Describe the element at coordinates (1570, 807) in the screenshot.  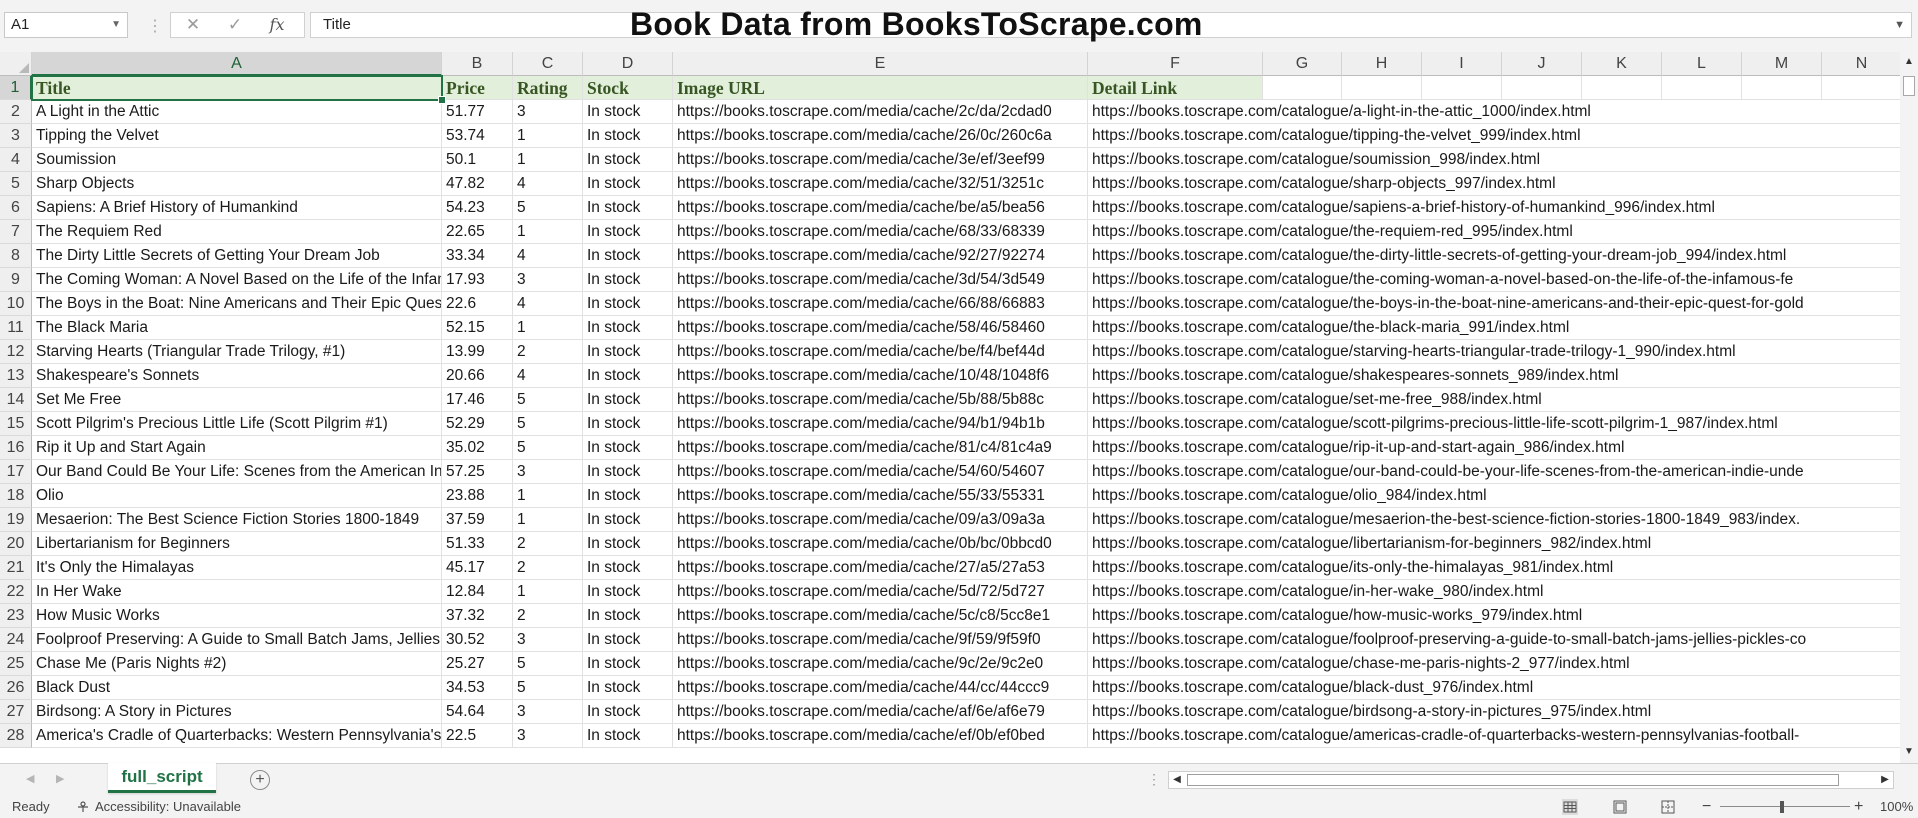
I see `normal-view-icon` at that location.